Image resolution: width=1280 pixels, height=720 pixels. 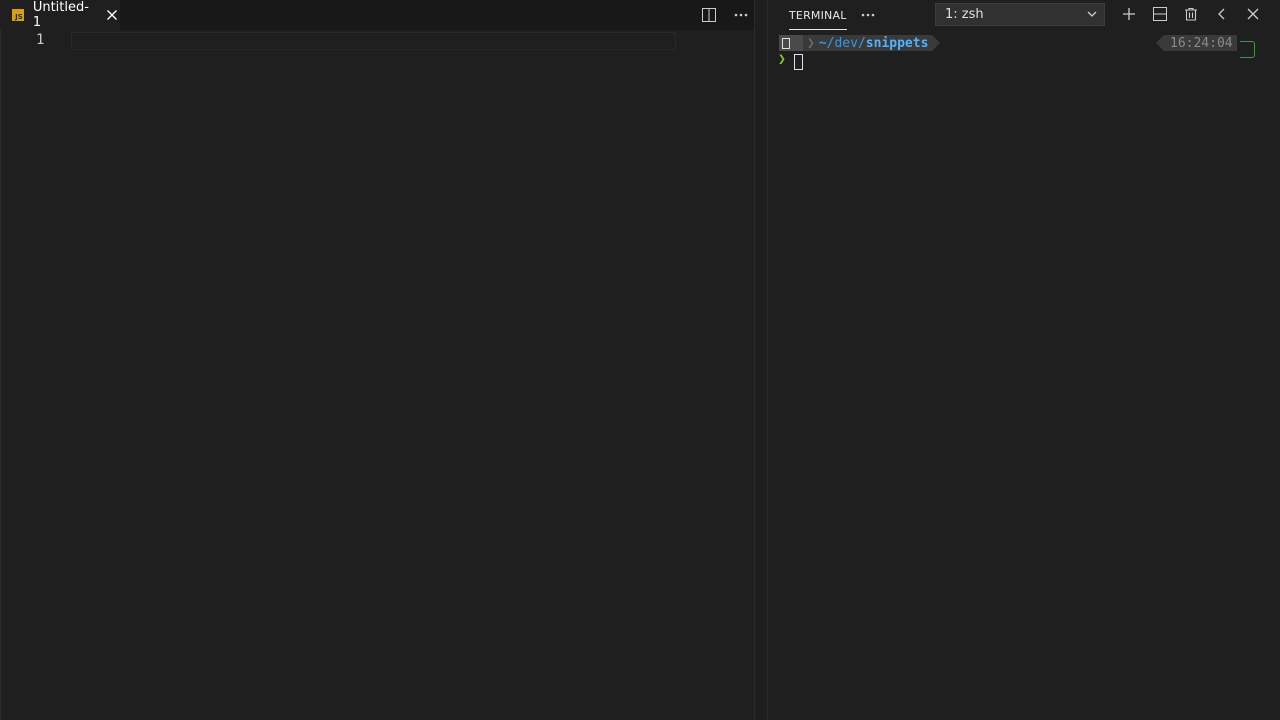 I want to click on split-editor-icon, so click(x=709, y=15).